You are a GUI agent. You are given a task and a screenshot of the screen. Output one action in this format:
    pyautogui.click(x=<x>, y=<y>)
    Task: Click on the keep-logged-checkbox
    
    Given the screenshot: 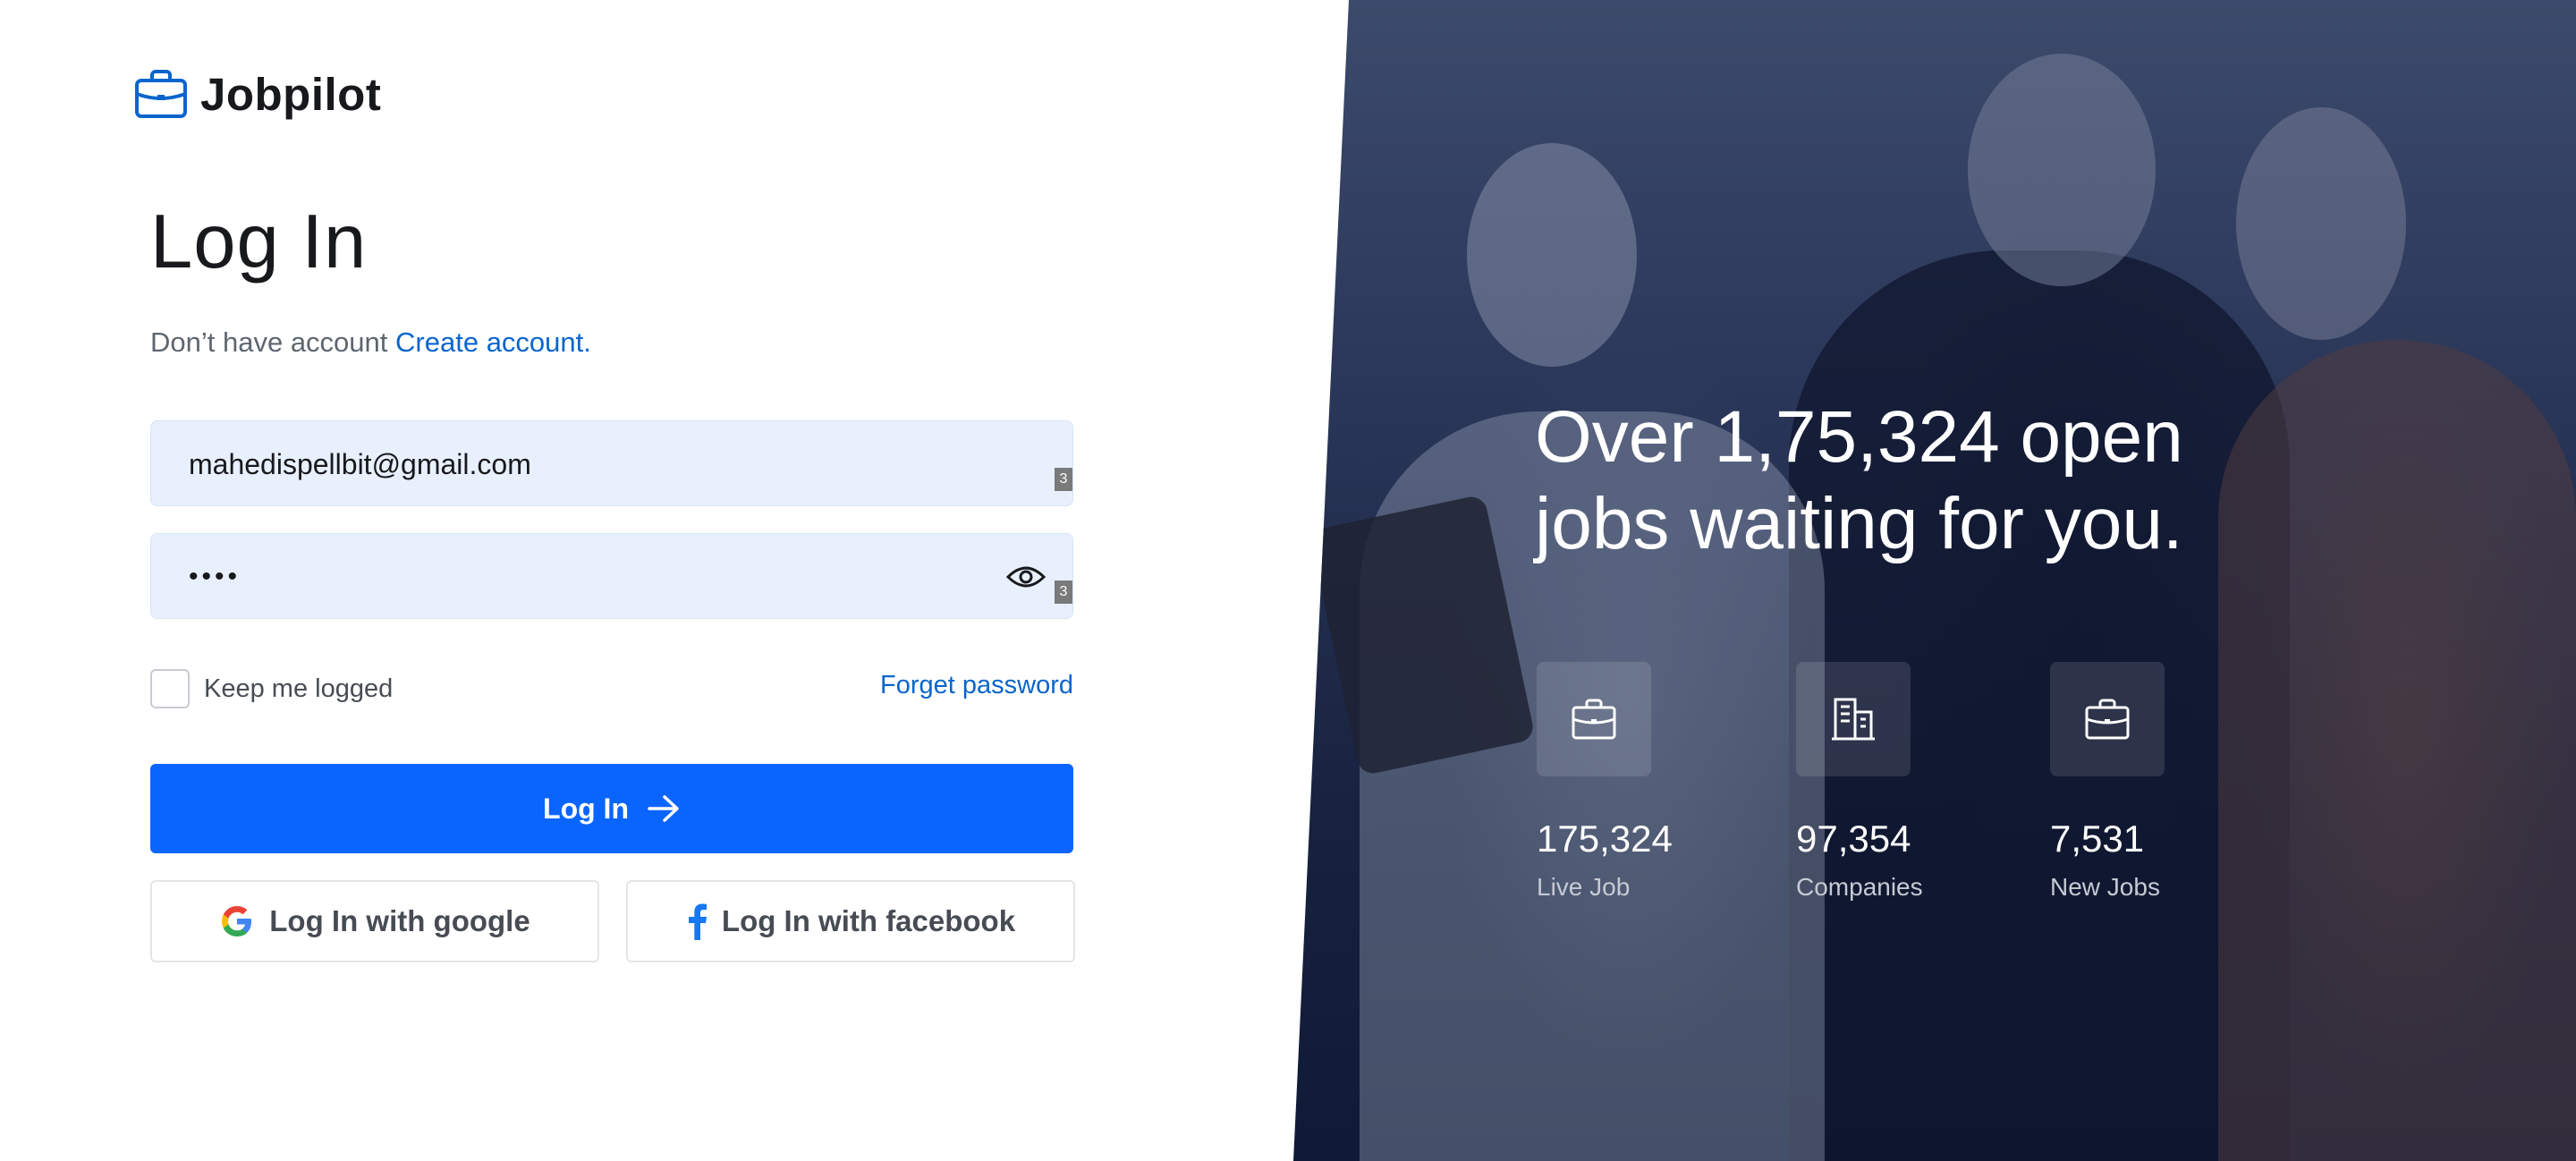 What is the action you would take?
    pyautogui.click(x=170, y=688)
    